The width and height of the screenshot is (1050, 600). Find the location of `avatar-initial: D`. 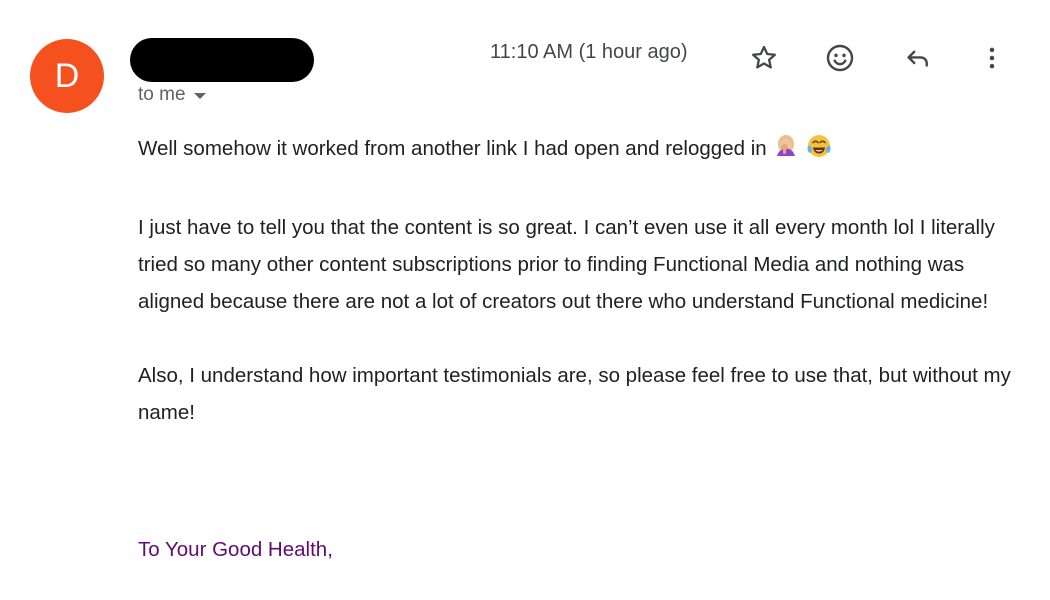

avatar-initial: D is located at coordinates (67, 76).